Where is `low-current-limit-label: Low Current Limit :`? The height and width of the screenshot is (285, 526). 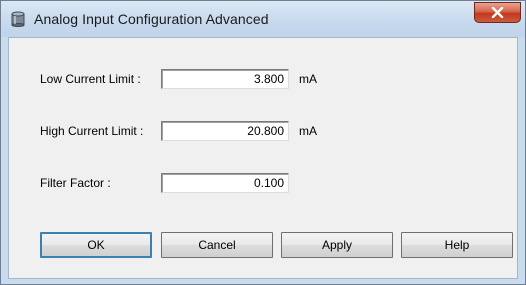 low-current-limit-label: Low Current Limit : is located at coordinates (90, 79).